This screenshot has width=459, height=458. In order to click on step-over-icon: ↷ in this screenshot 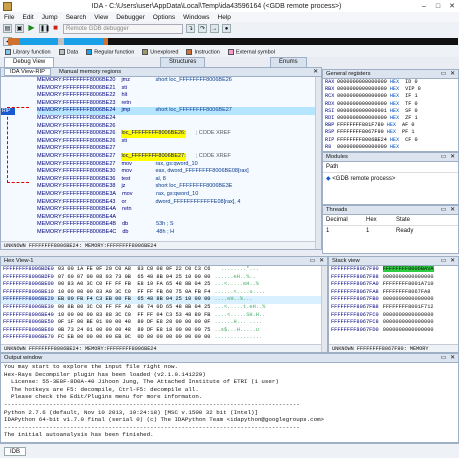, I will do `click(202, 28)`.